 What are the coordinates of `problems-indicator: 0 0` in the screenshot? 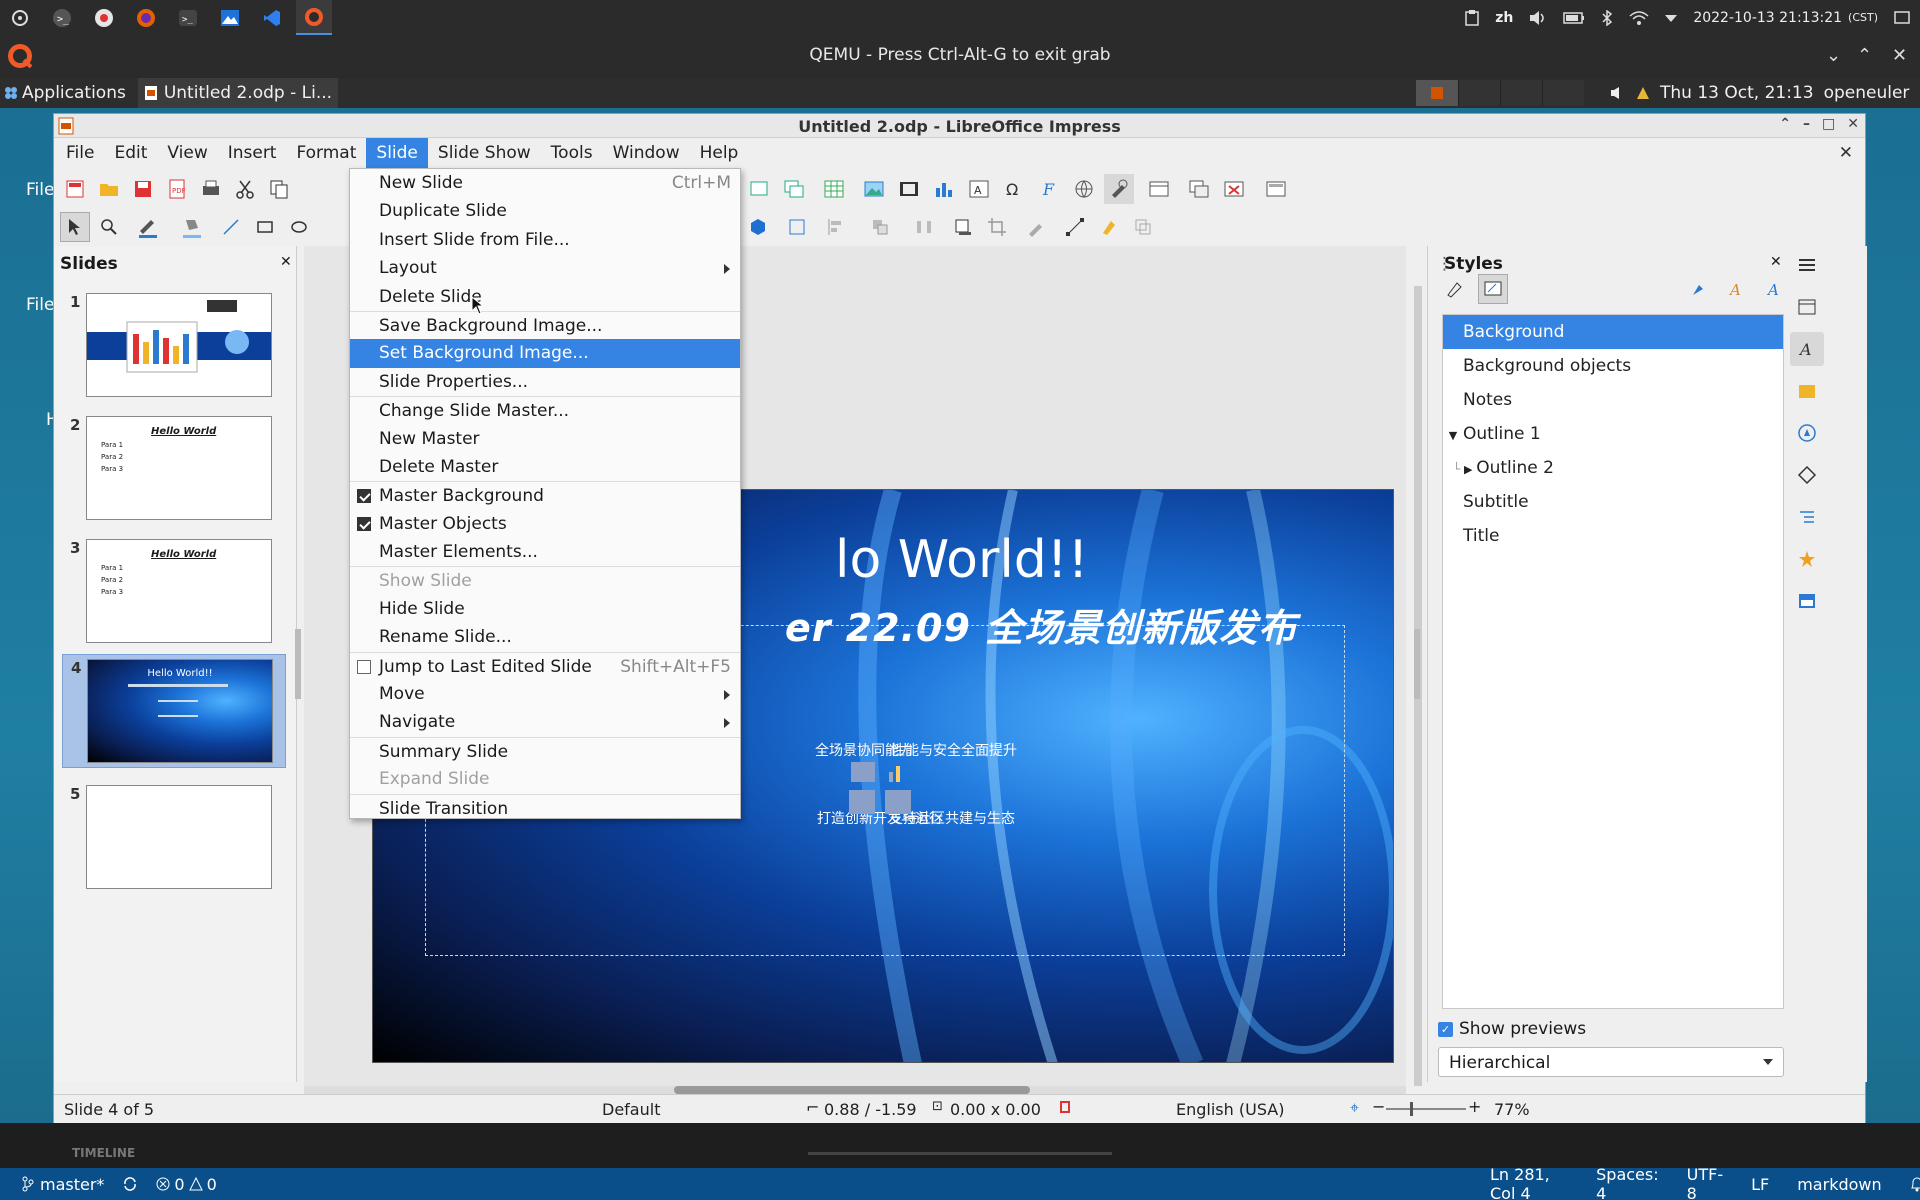 It's located at (186, 1184).